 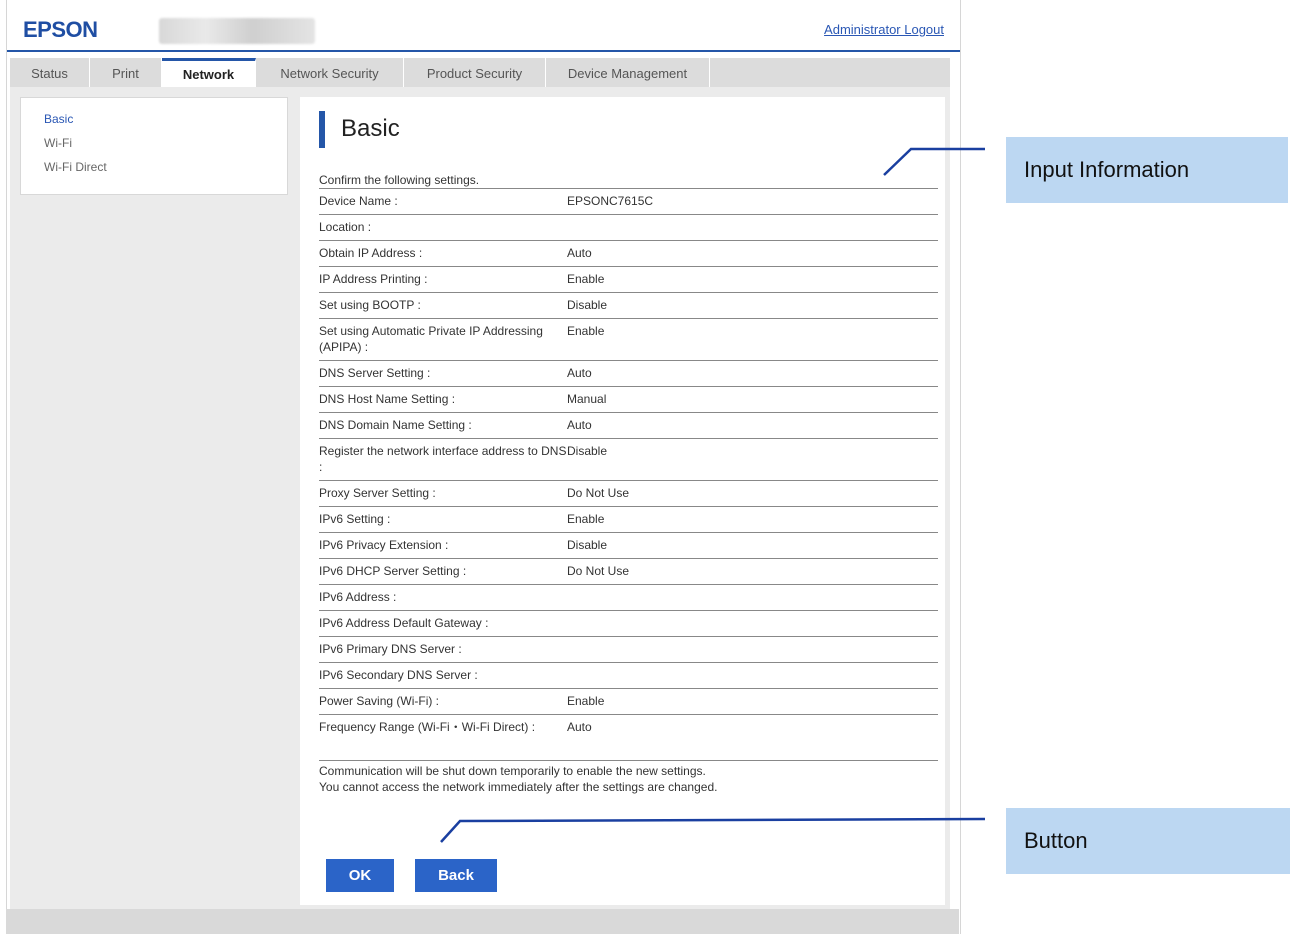 What do you see at coordinates (399, 180) in the screenshot?
I see `confirm-text: Confirm the following settings.` at bounding box center [399, 180].